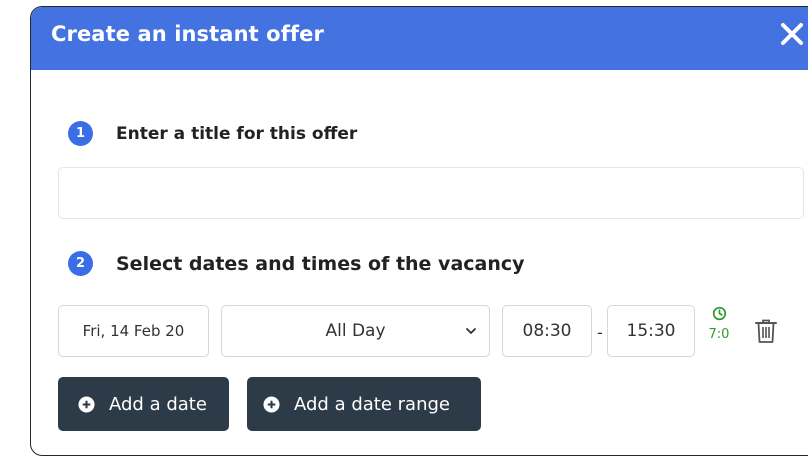 The width and height of the screenshot is (808, 456). I want to click on step-1: 1 Enter a title for this offer, so click(212, 133).